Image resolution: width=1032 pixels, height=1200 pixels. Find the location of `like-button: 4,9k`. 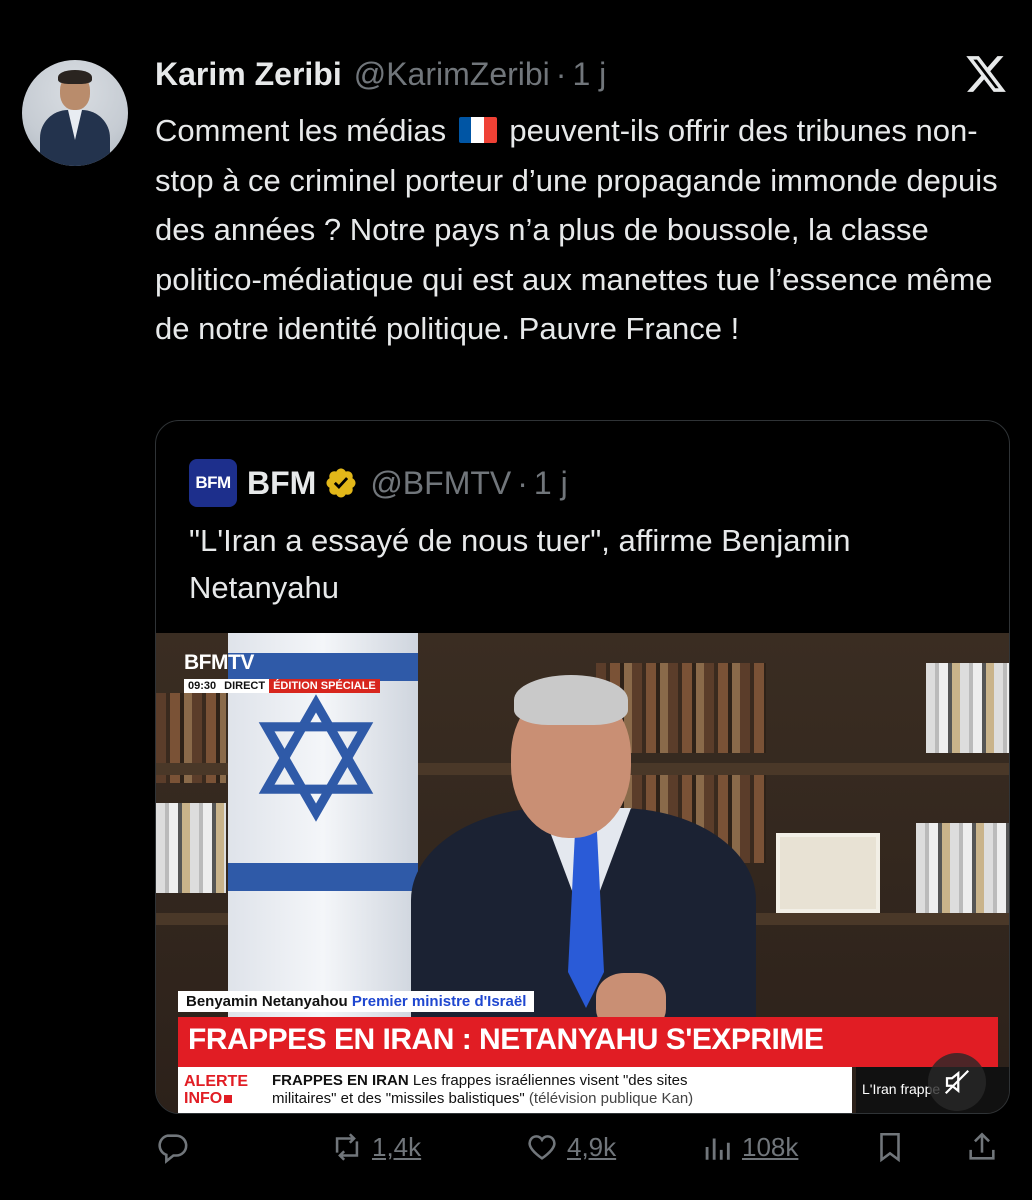

like-button: 4,9k is located at coordinates (570, 1147).